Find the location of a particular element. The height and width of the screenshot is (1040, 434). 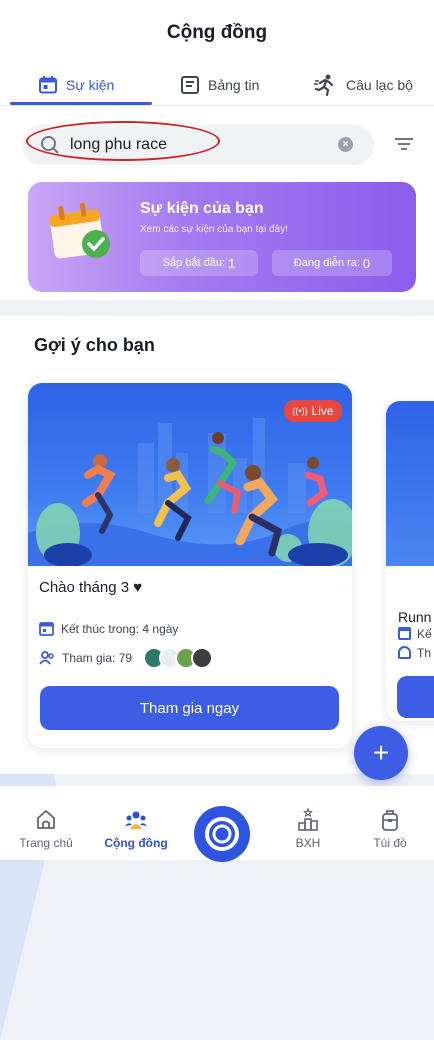

event-end-time: Kết thúc trong: 4 ngày is located at coordinates (108, 628).